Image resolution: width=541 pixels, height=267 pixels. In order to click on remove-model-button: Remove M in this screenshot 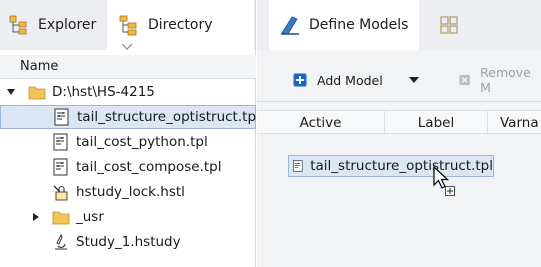, I will do `click(500, 80)`.